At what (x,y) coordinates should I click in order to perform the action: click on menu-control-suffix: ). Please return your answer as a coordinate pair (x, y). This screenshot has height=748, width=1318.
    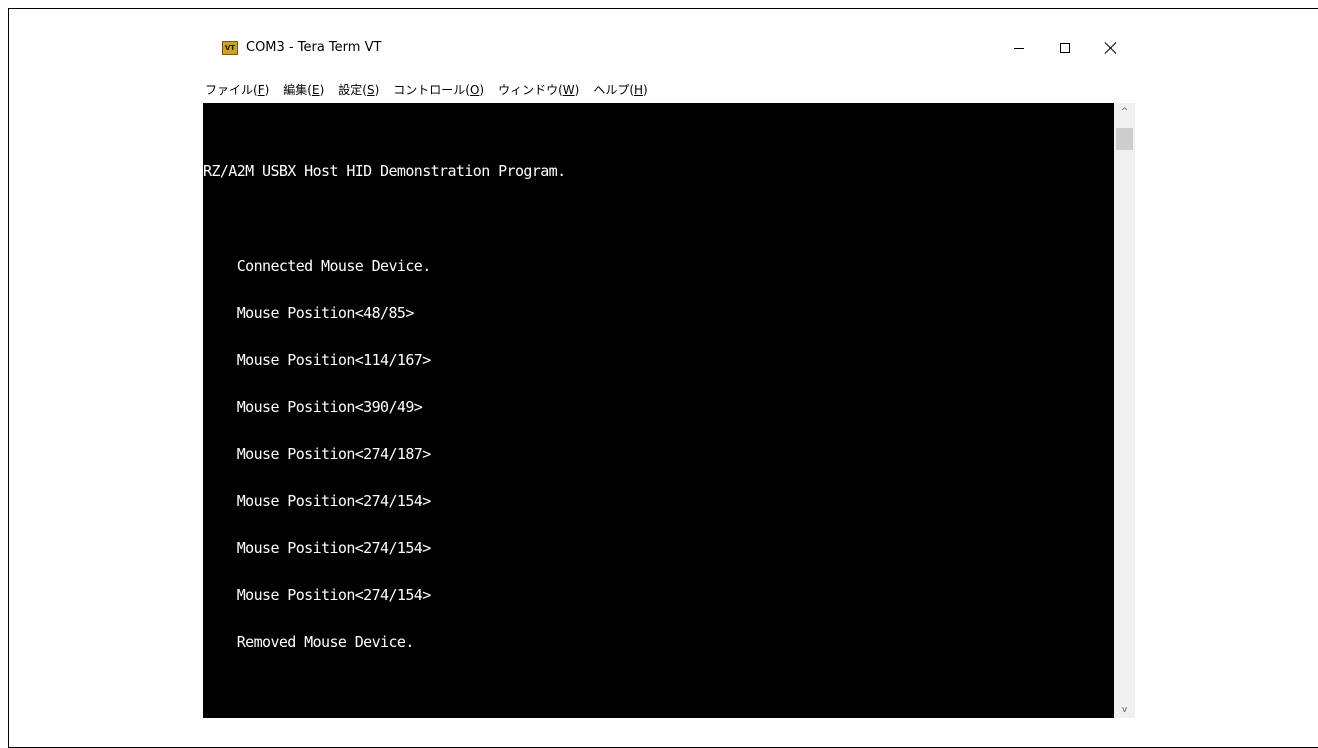
    Looking at the image, I should click on (482, 89).